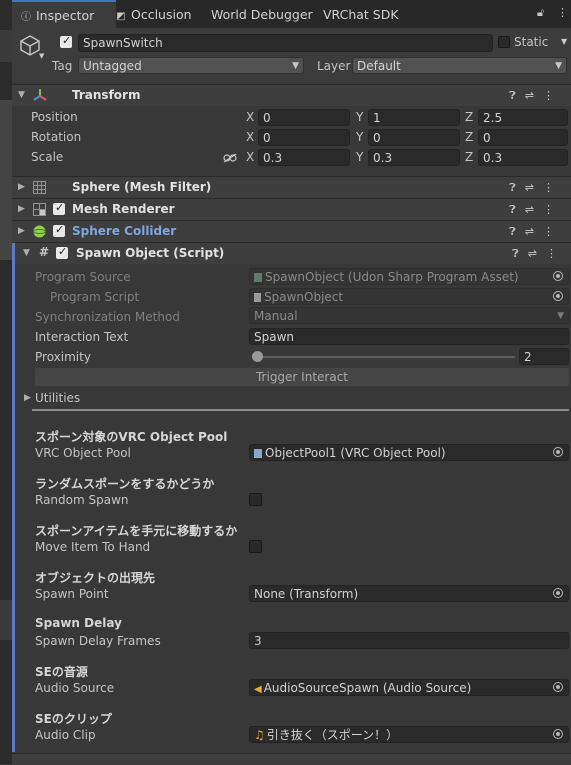 This screenshot has width=571, height=765. What do you see at coordinates (66, 41) in the screenshot?
I see `active-toggle` at bounding box center [66, 41].